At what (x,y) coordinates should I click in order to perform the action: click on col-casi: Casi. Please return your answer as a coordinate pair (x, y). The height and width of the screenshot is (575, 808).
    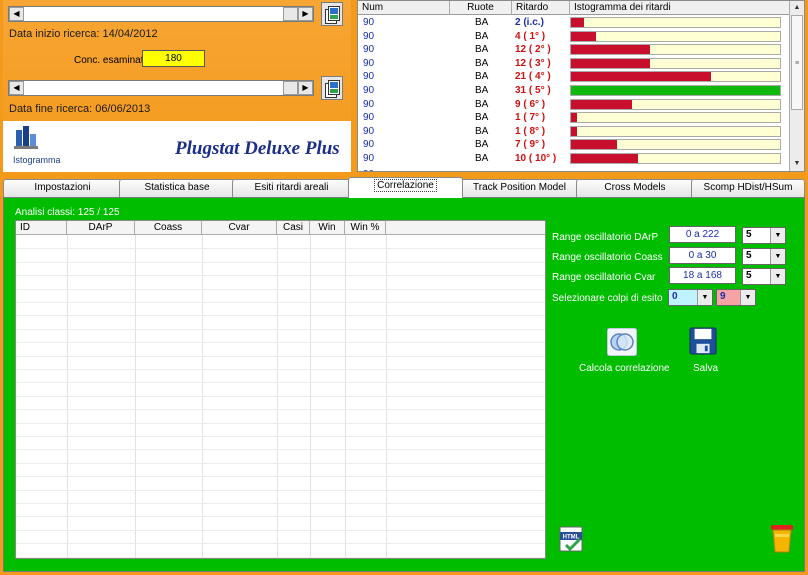
    Looking at the image, I should click on (293, 228).